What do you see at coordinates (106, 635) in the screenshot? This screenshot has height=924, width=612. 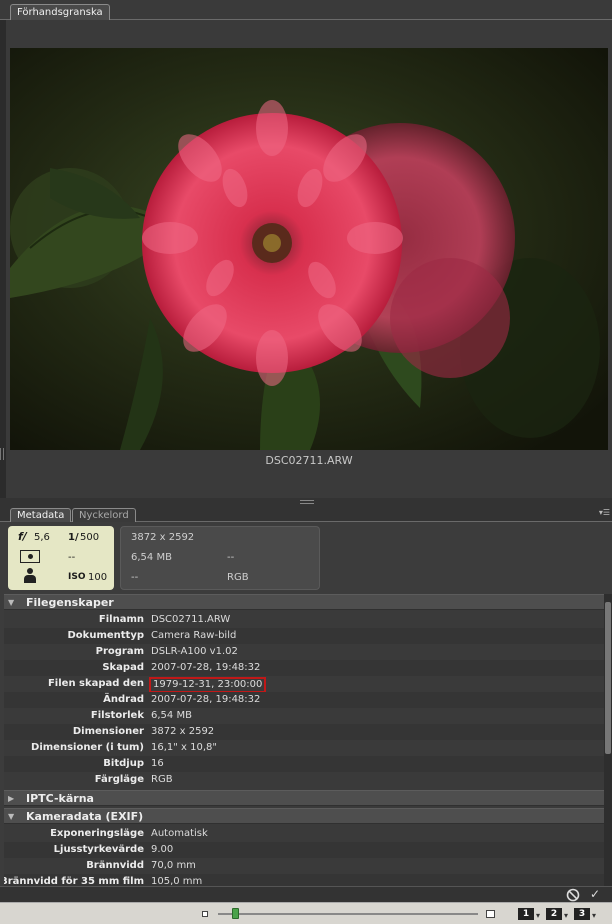 I see `property-label: Dokumenttyp` at bounding box center [106, 635].